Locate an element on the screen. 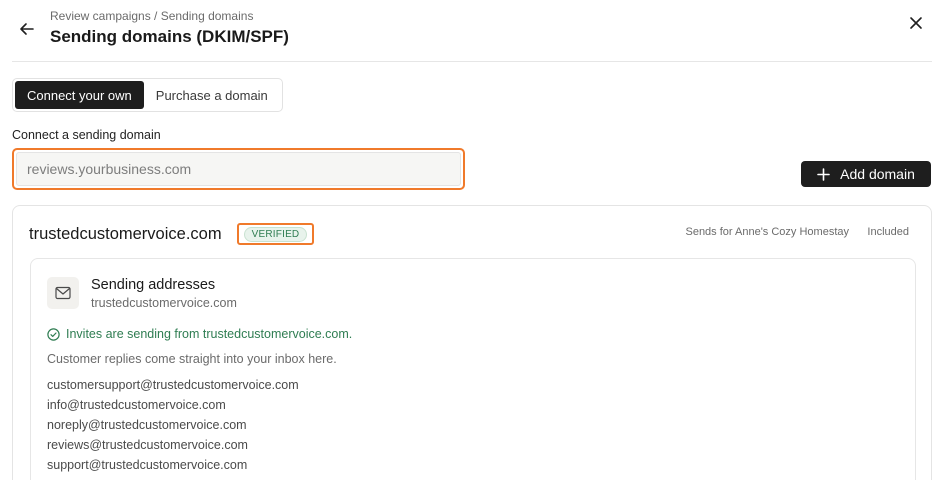  tab-purchase-domain: Purchase a domain is located at coordinates (212, 95).